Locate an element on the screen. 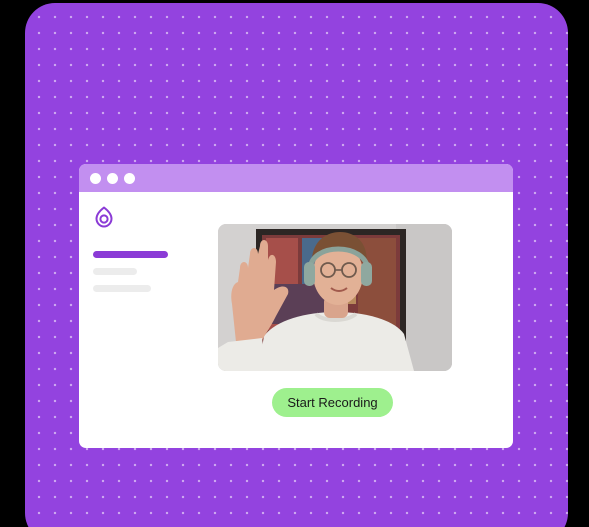 The image size is (589, 527). browser-titlebar is located at coordinates (296, 178).